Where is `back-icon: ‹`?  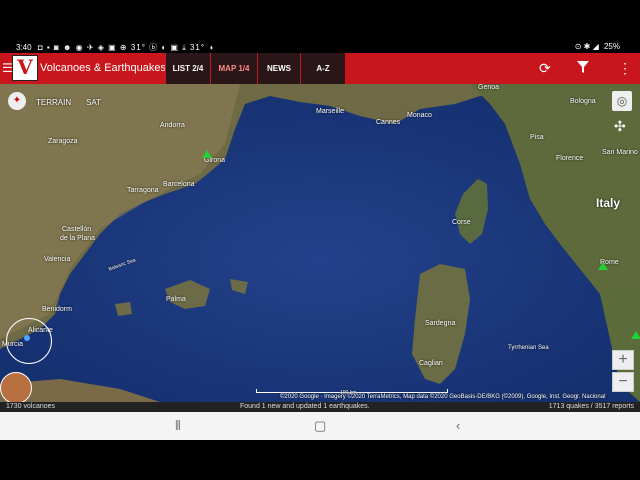
back-icon: ‹ is located at coordinates (458, 425).